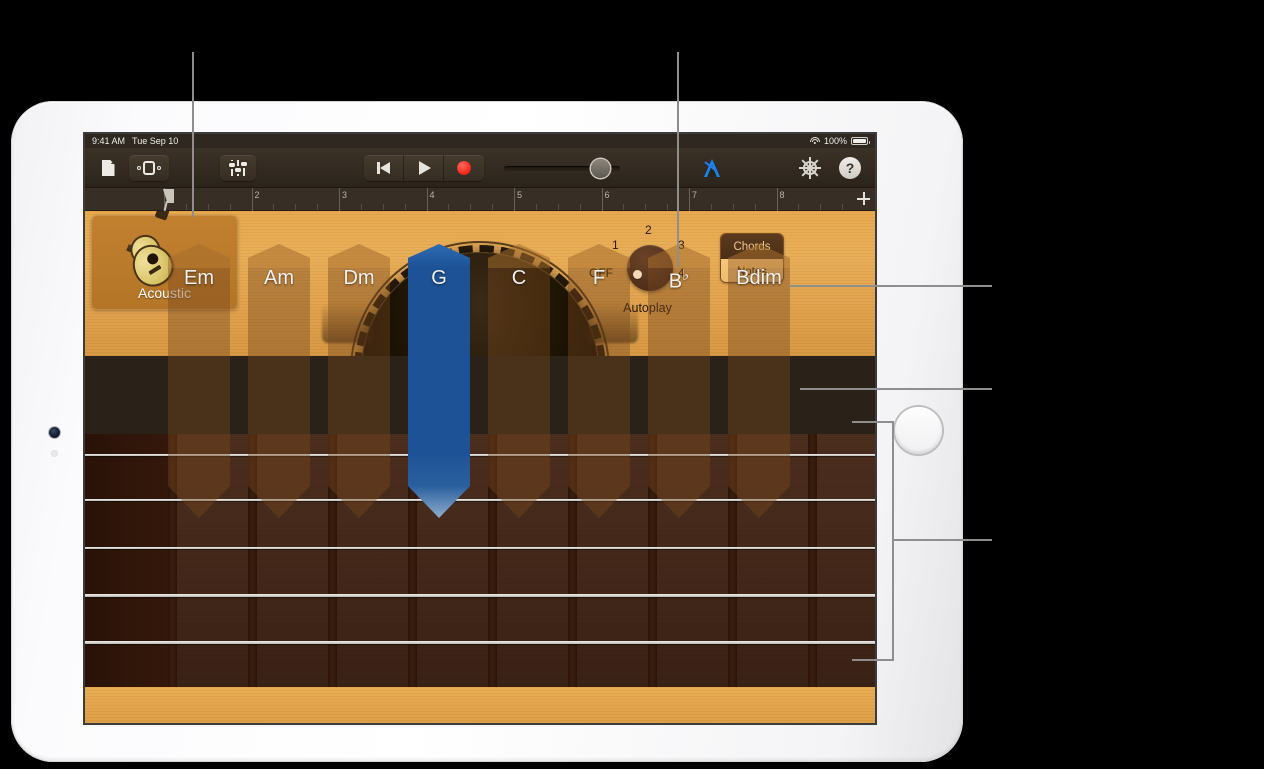 This screenshot has height=769, width=1264. What do you see at coordinates (168, 200) in the screenshot?
I see `playhead` at bounding box center [168, 200].